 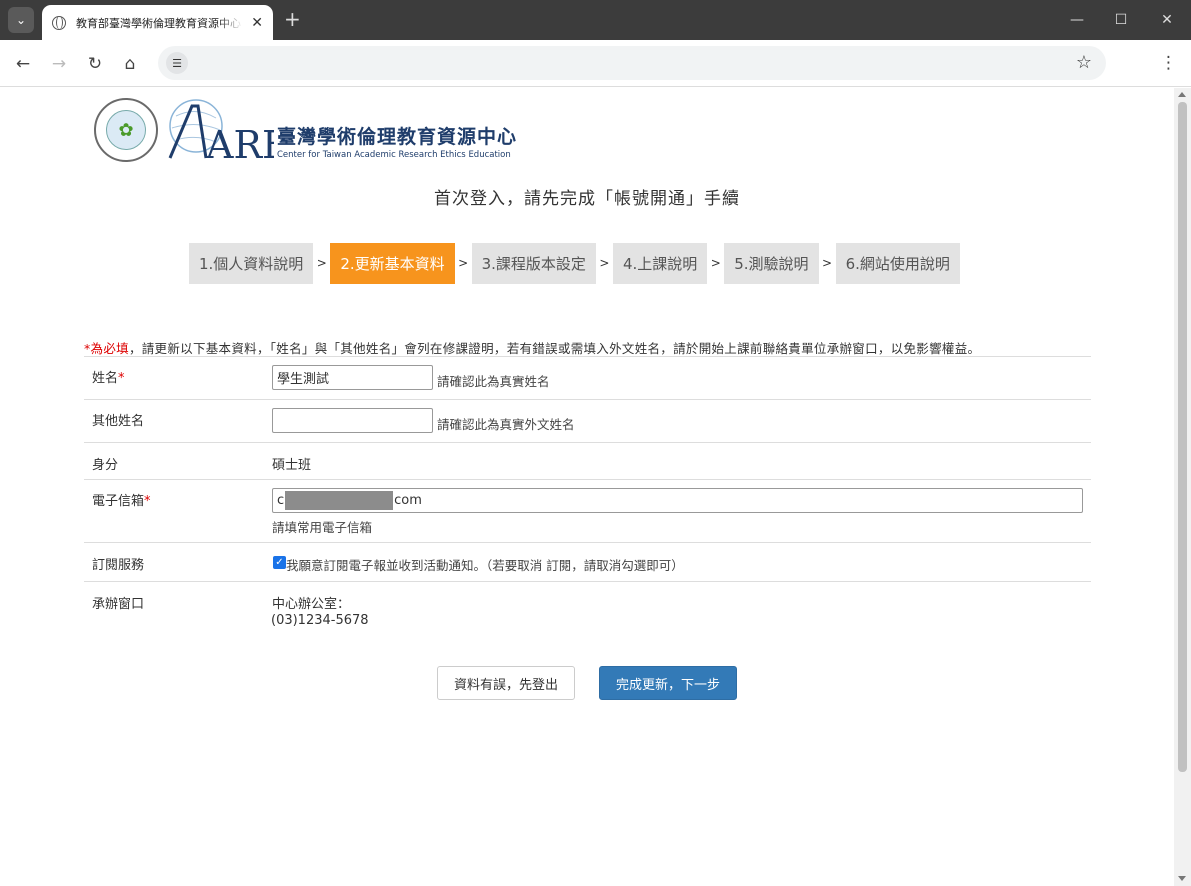 I want to click on form-row-subscription: 訂閱服務 ✓ 我願意訂閱電子報並收到活動通知。（若要取消 訂閱，請取消勾選即可）, so click(x=587, y=561).